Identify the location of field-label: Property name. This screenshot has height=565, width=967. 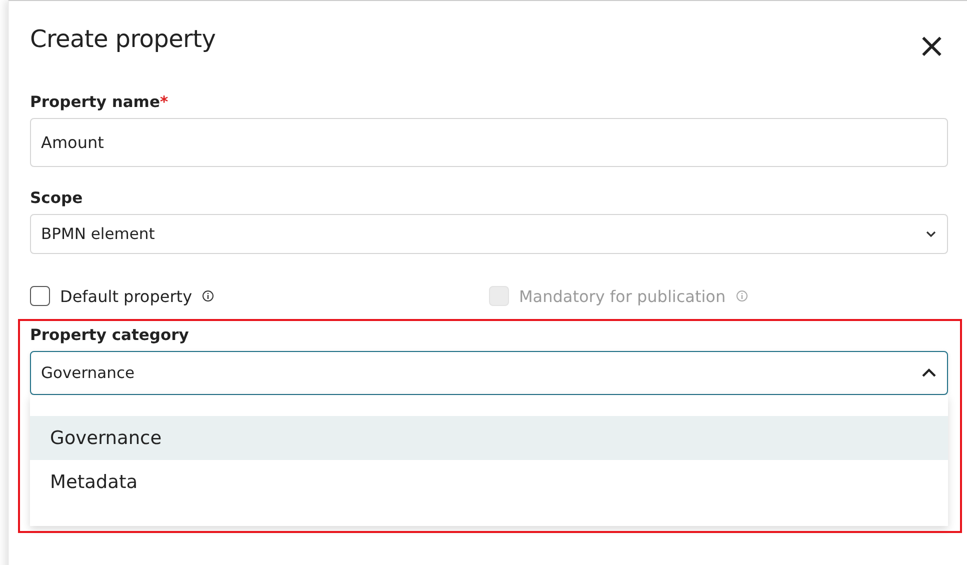
(95, 102).